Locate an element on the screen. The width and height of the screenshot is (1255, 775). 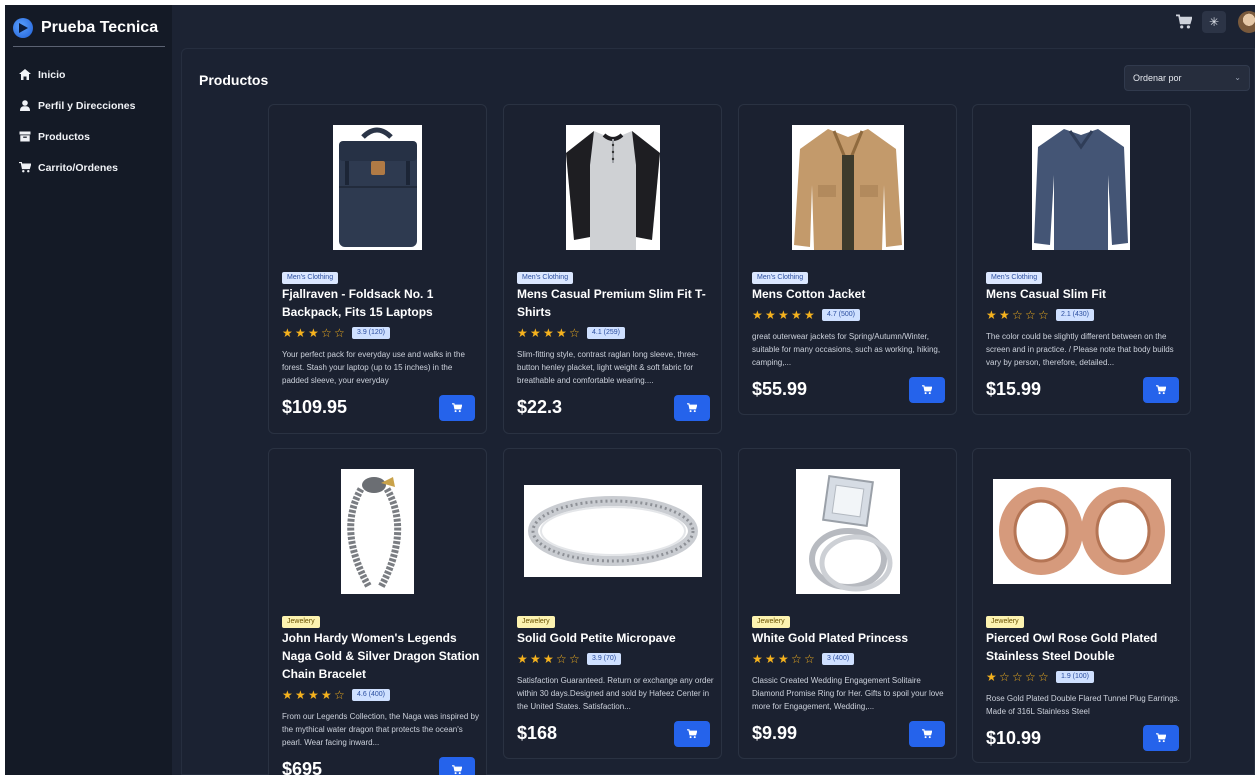
rating-badge: 3.9 (120) is located at coordinates (371, 333).